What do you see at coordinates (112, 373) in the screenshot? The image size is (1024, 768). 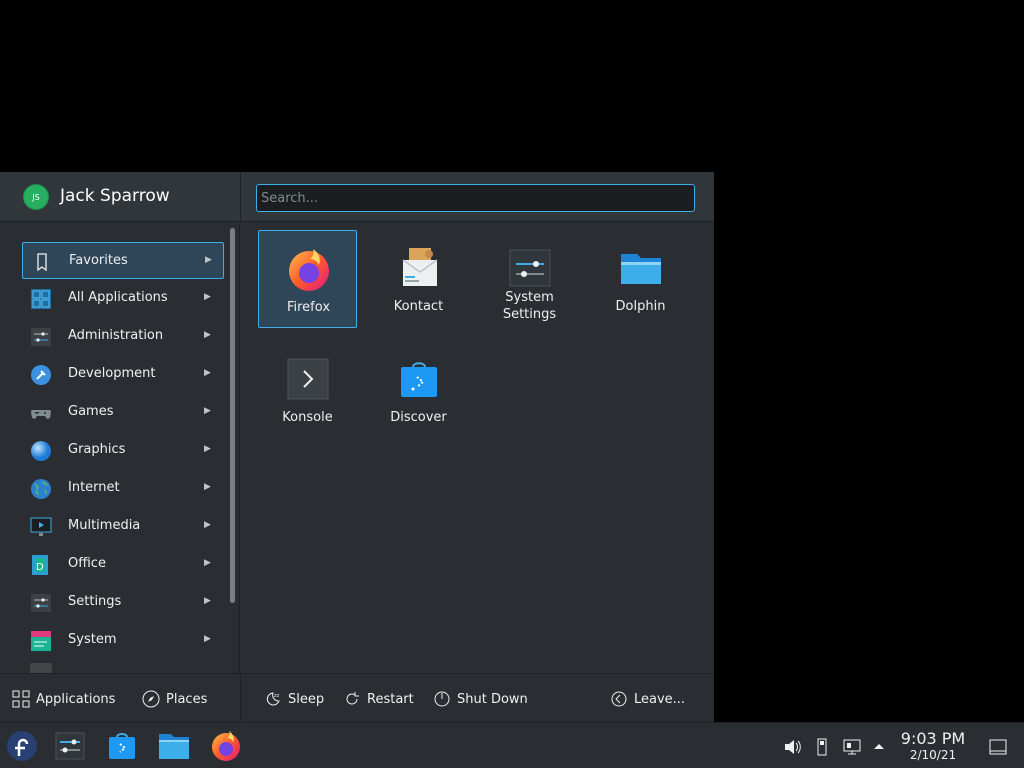 I see `category-label: Development` at bounding box center [112, 373].